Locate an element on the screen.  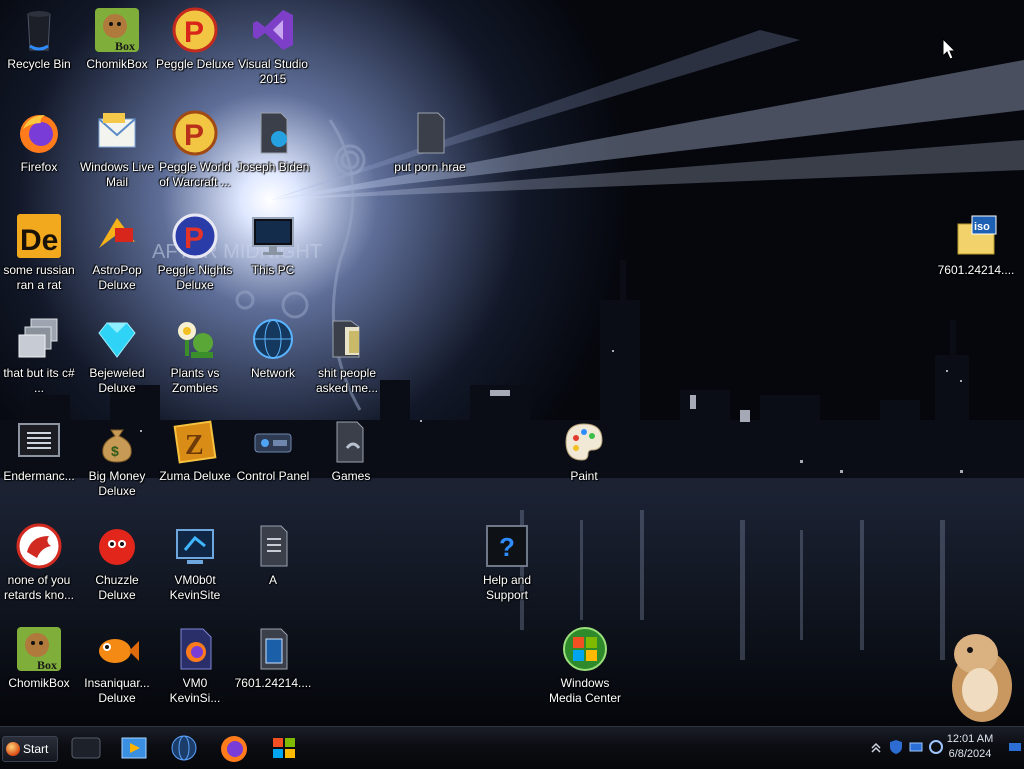
desktop-icon-wmc: Windows Media Center is located at coordinates (585, 667).